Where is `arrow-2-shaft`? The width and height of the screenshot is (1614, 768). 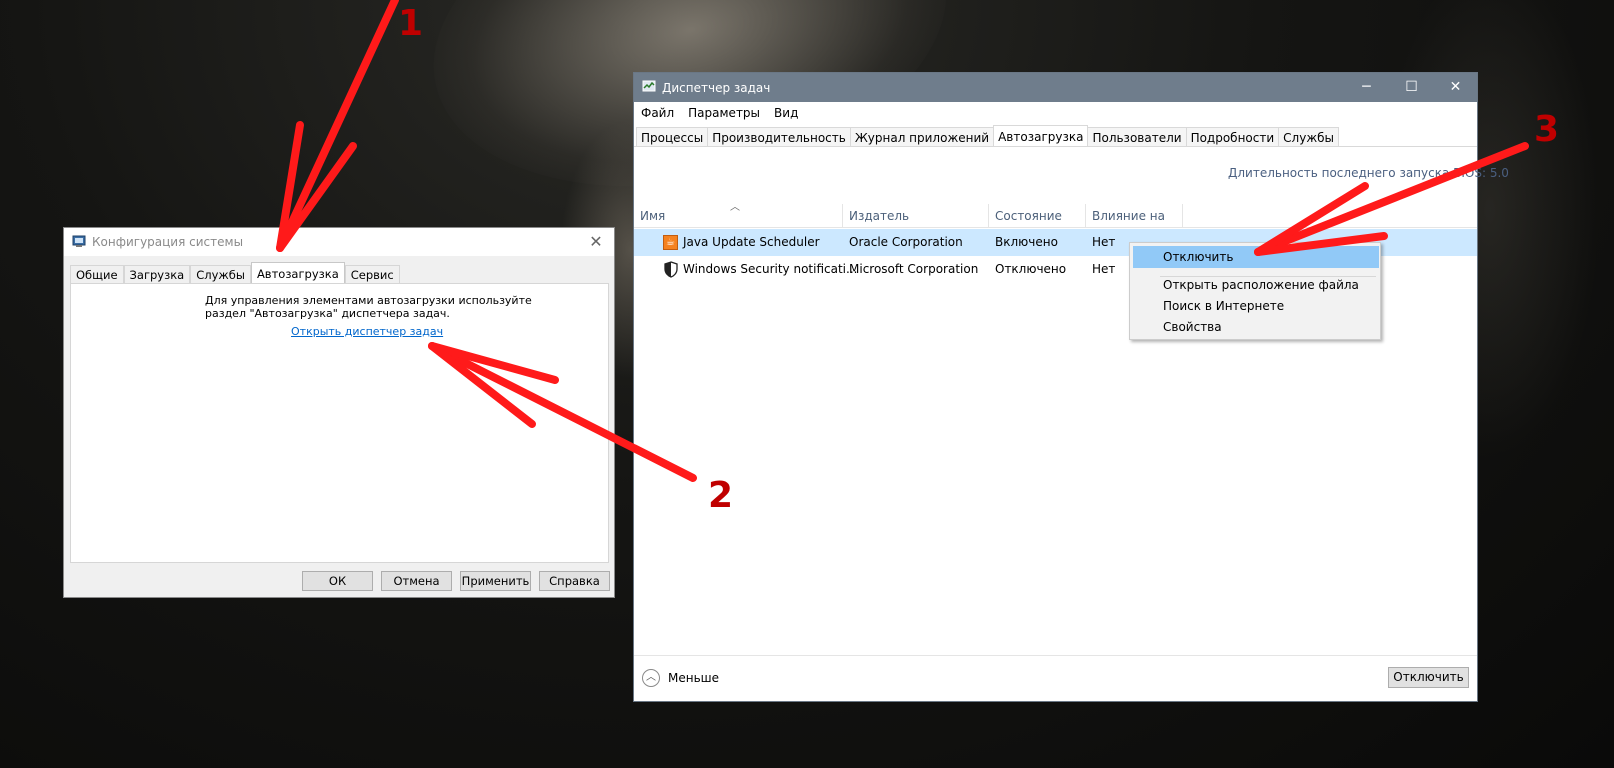
arrow-2-shaft is located at coordinates (562, 412).